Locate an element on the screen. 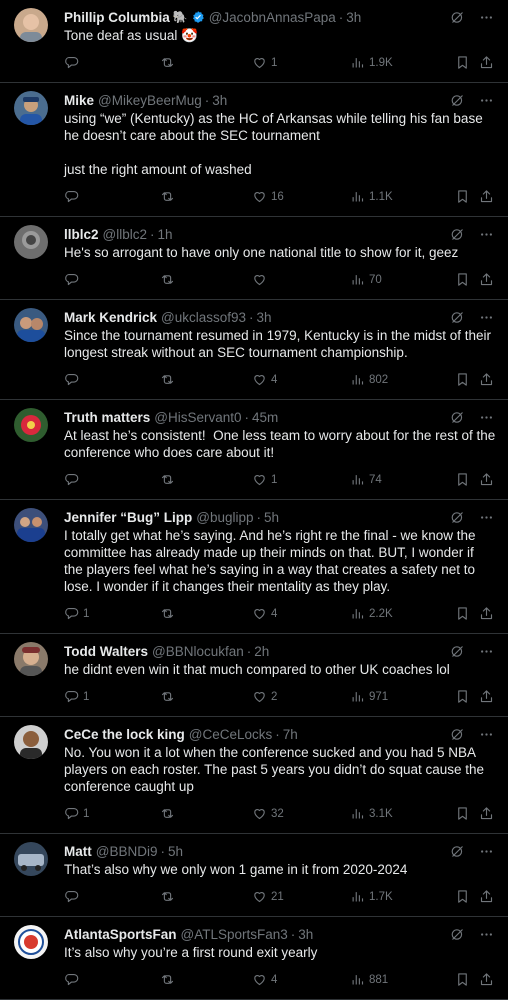 The height and width of the screenshot is (1000, 508). like-button: 32 is located at coordinates (268, 813).